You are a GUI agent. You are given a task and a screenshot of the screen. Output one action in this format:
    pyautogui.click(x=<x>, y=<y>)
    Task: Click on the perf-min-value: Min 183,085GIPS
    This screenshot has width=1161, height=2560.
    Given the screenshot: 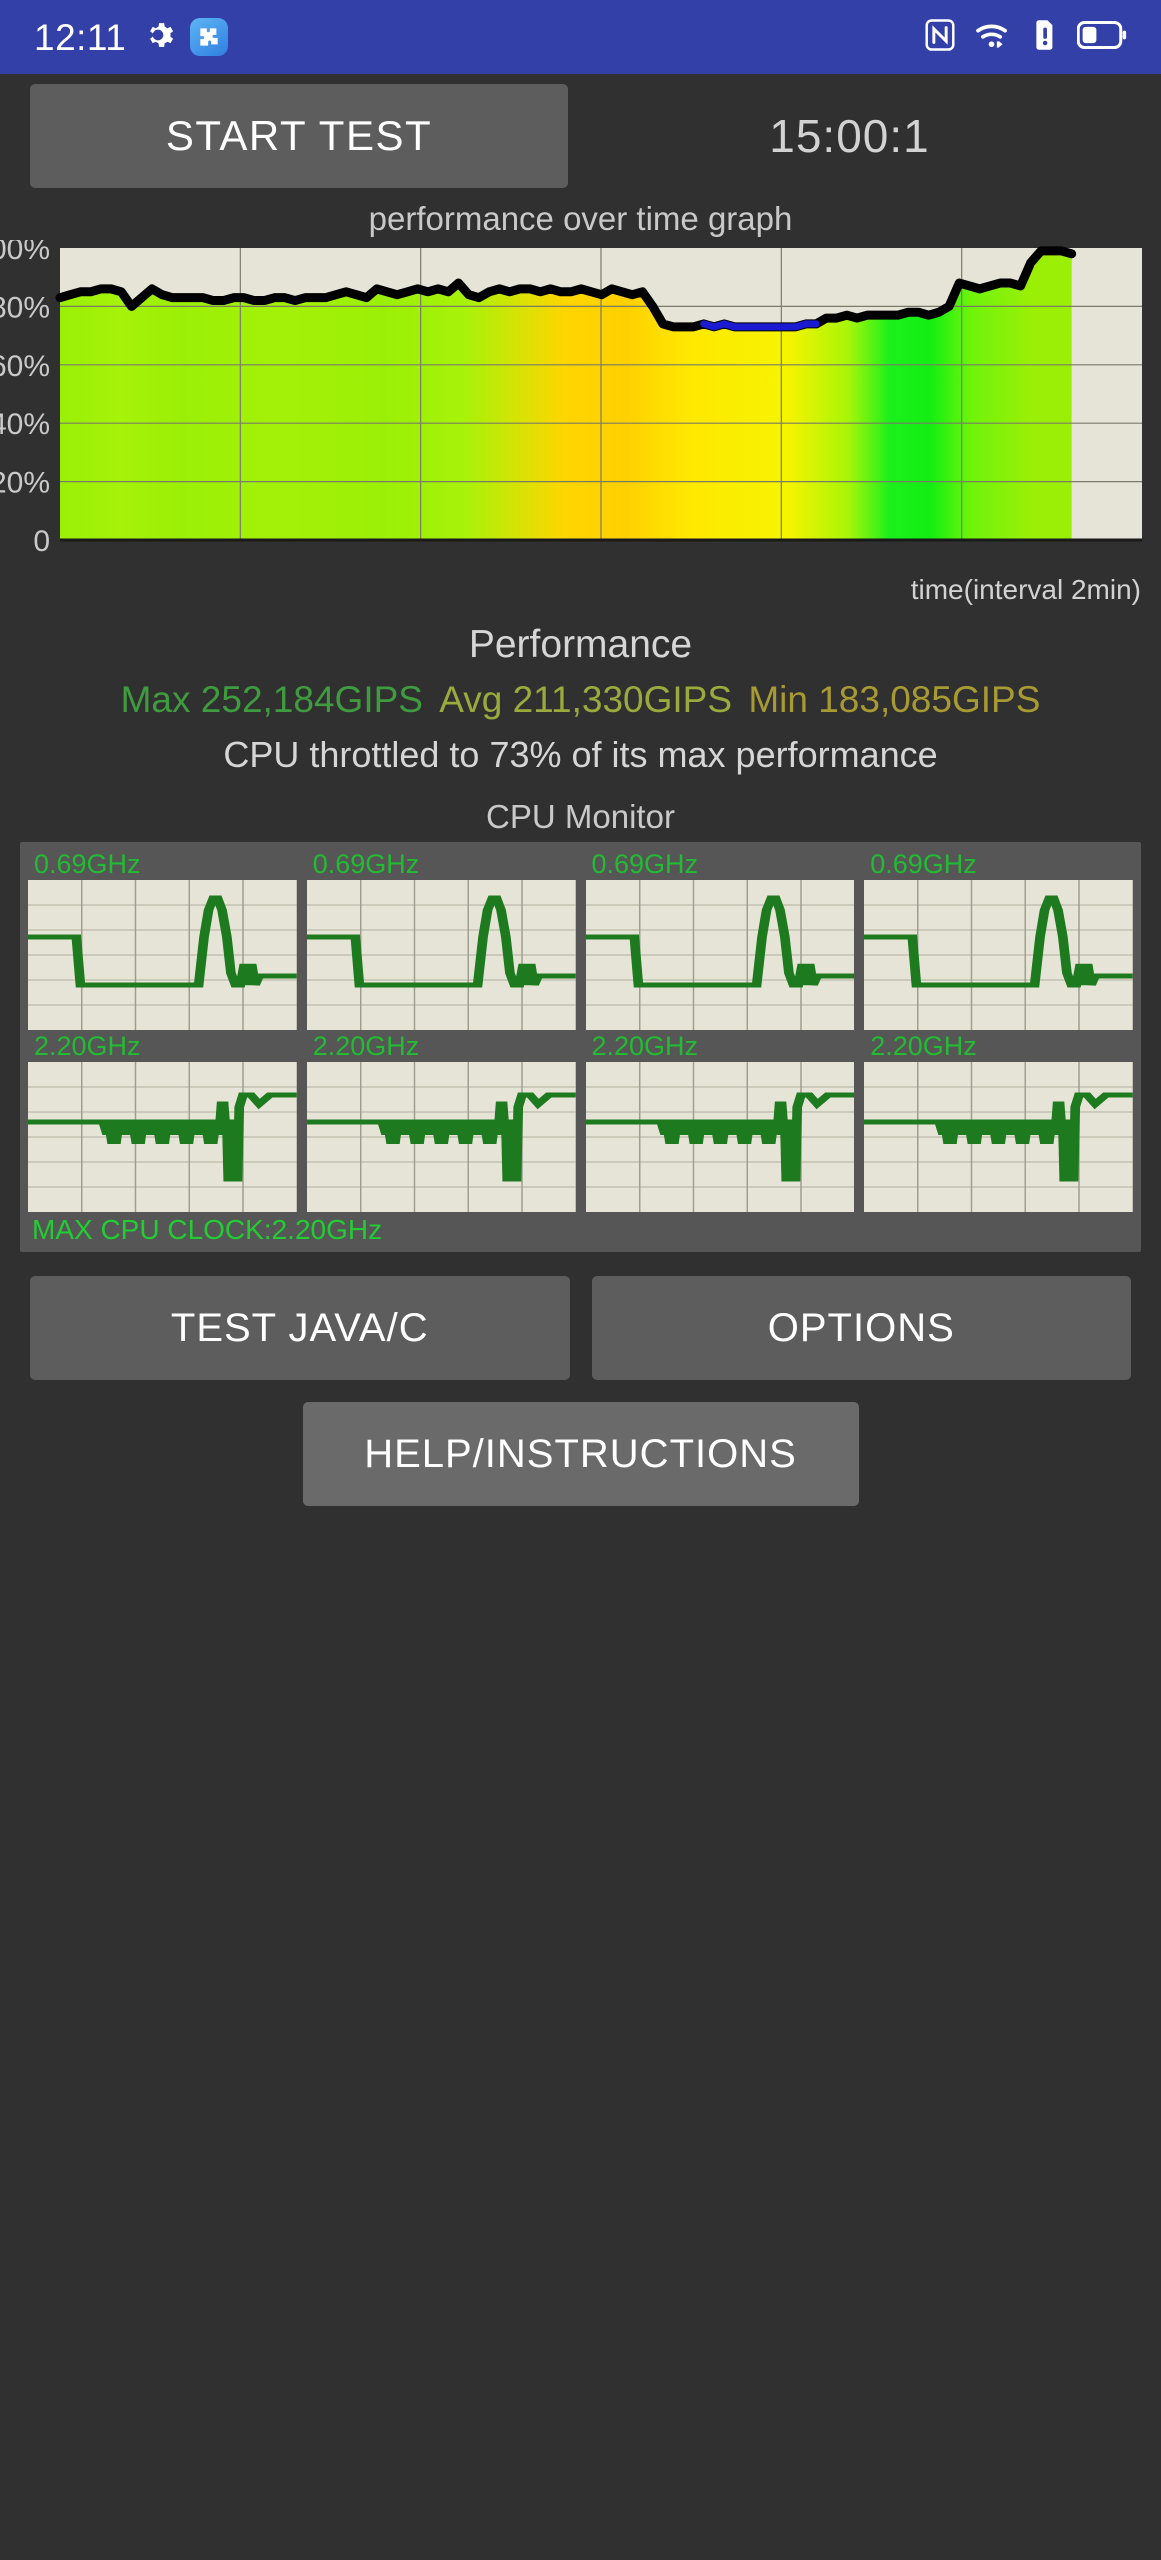 What is the action you would take?
    pyautogui.click(x=894, y=699)
    